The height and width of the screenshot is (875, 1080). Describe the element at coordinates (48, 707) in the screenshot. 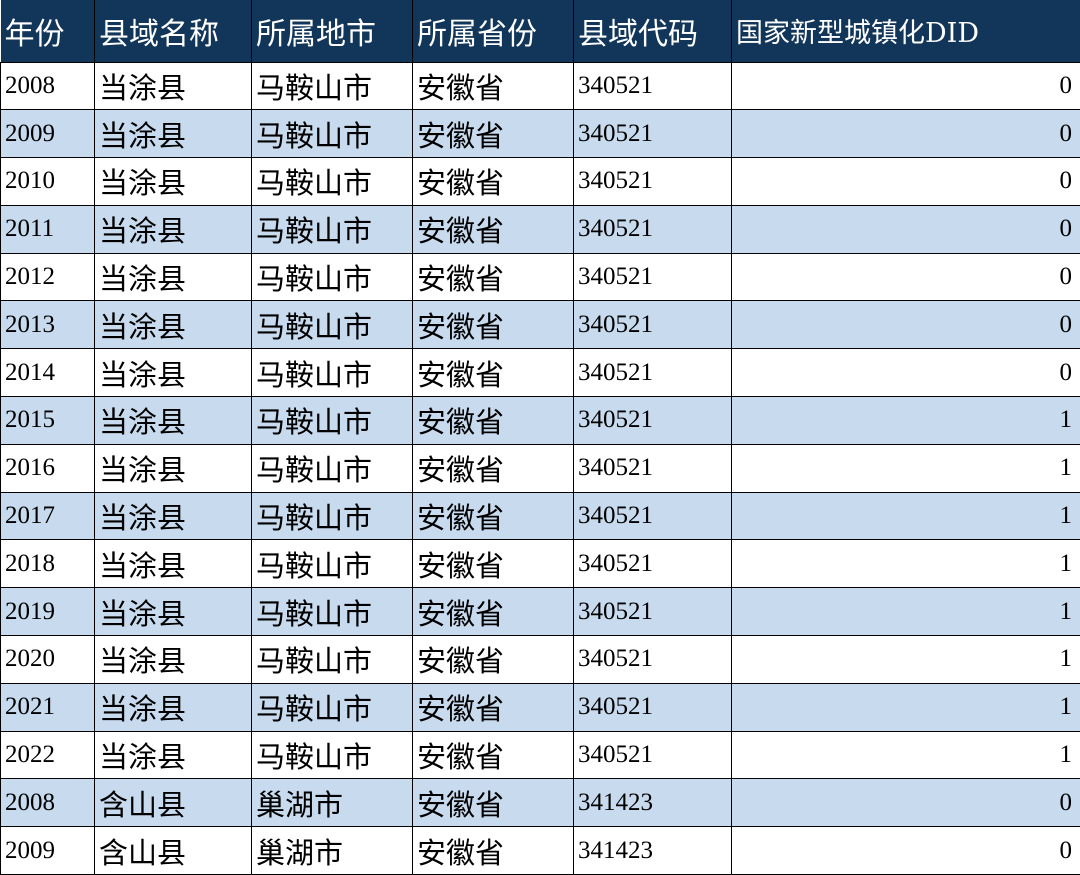

I see `cell-year: 2021` at that location.